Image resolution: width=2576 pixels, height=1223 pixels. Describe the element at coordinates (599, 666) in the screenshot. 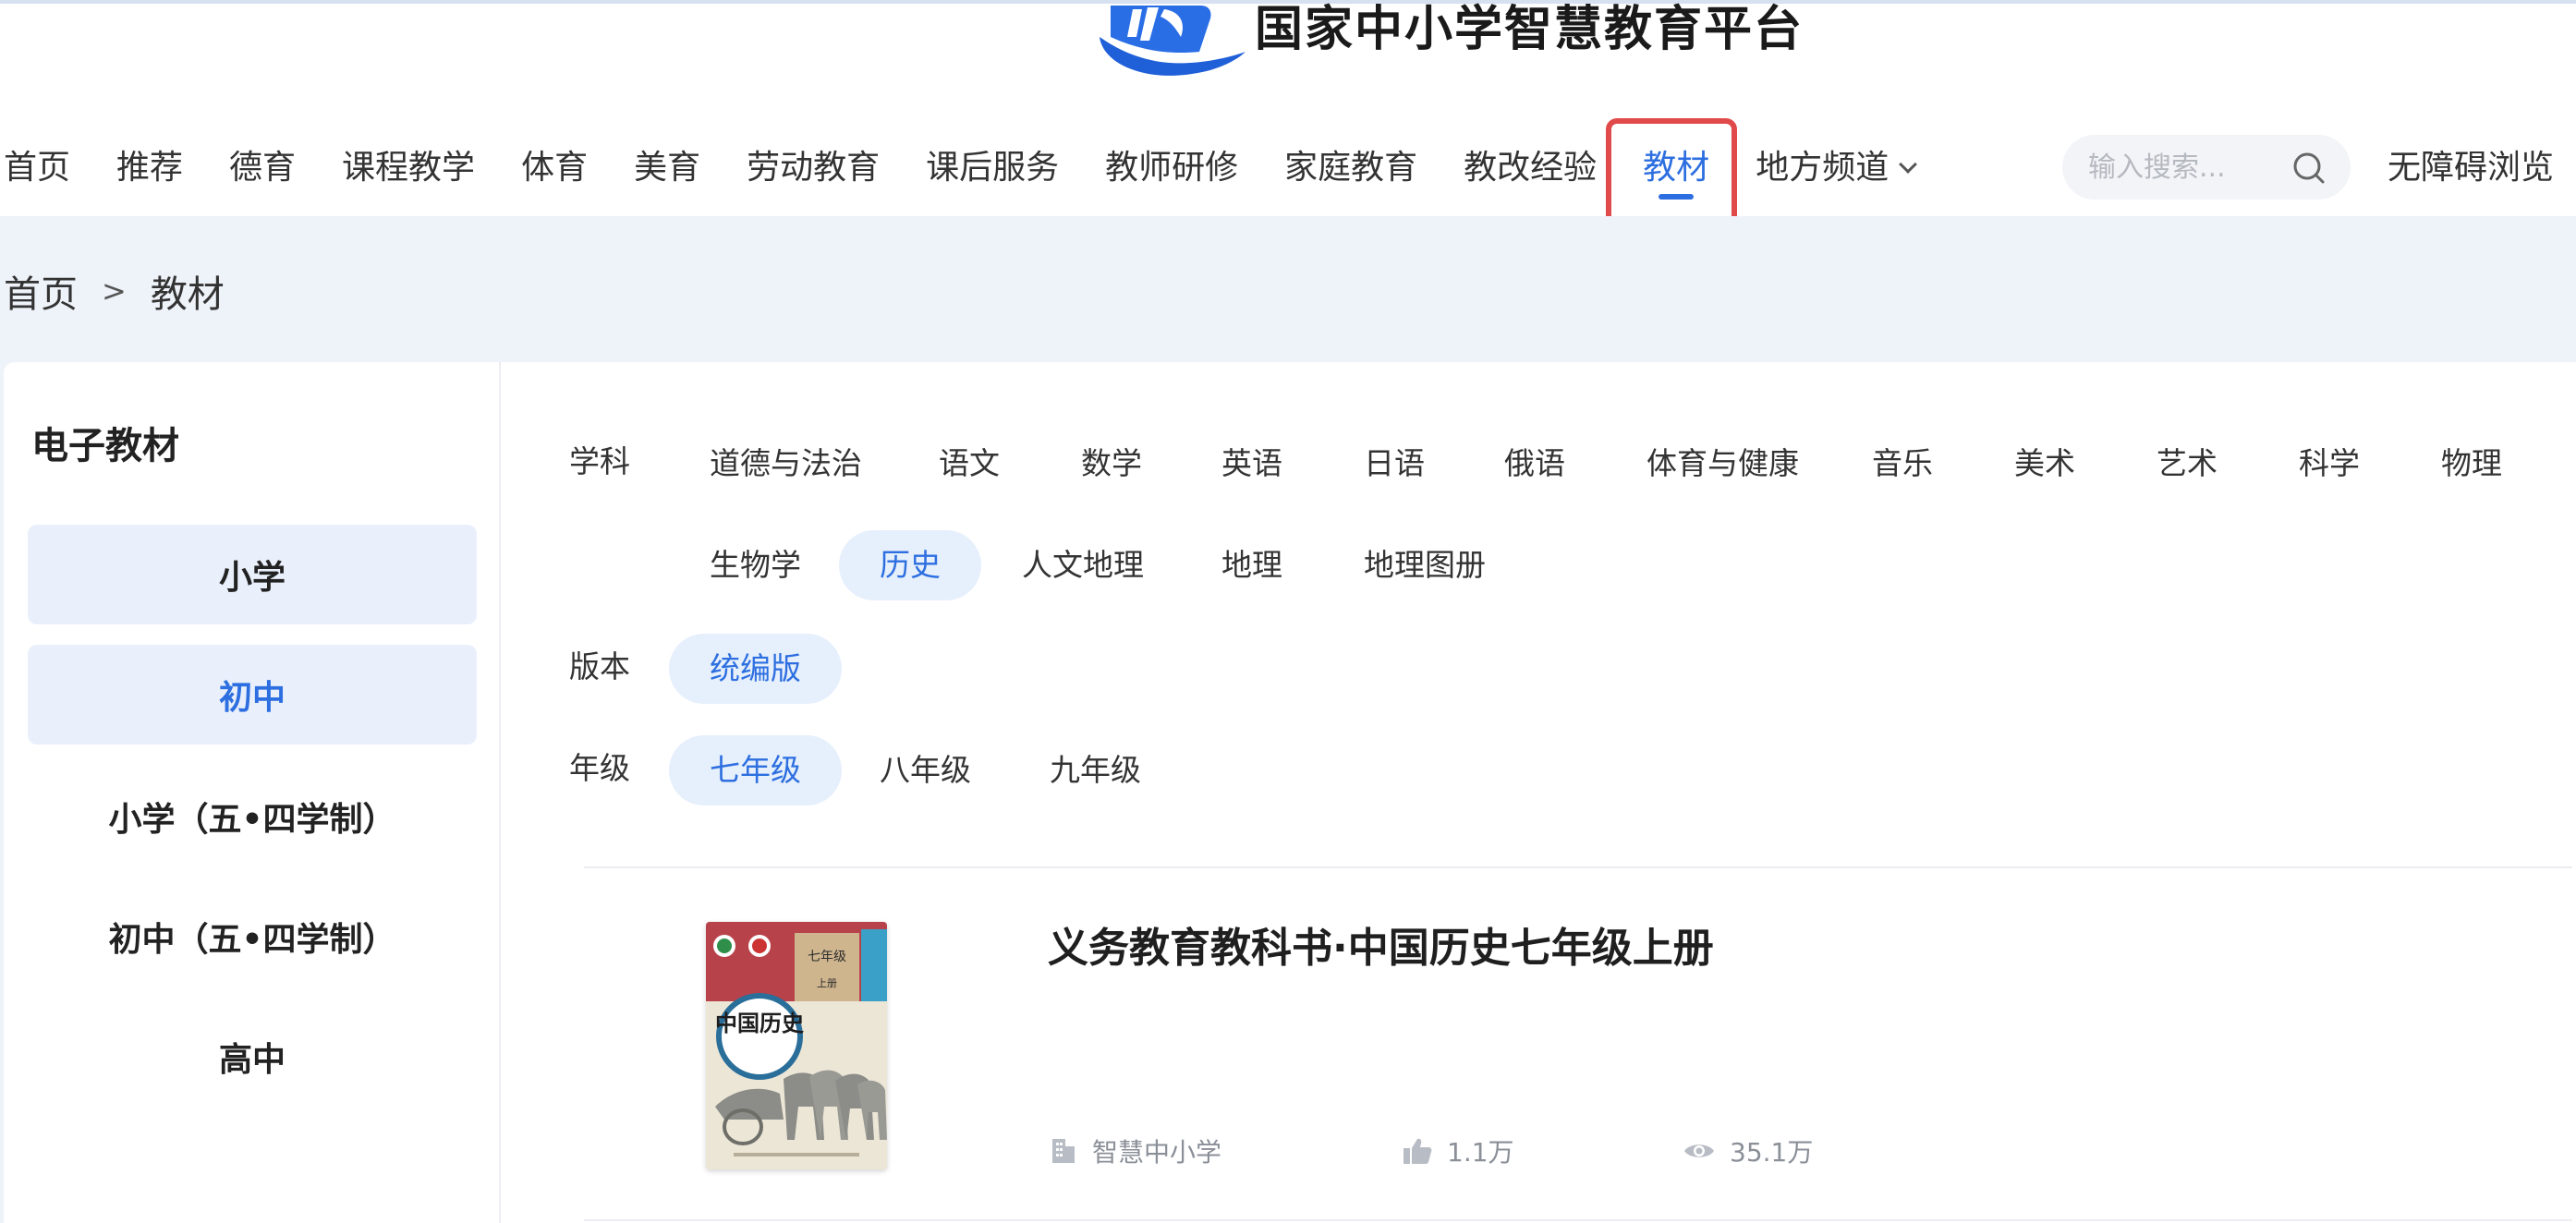

I see `edition-filter-label: 版本` at that location.